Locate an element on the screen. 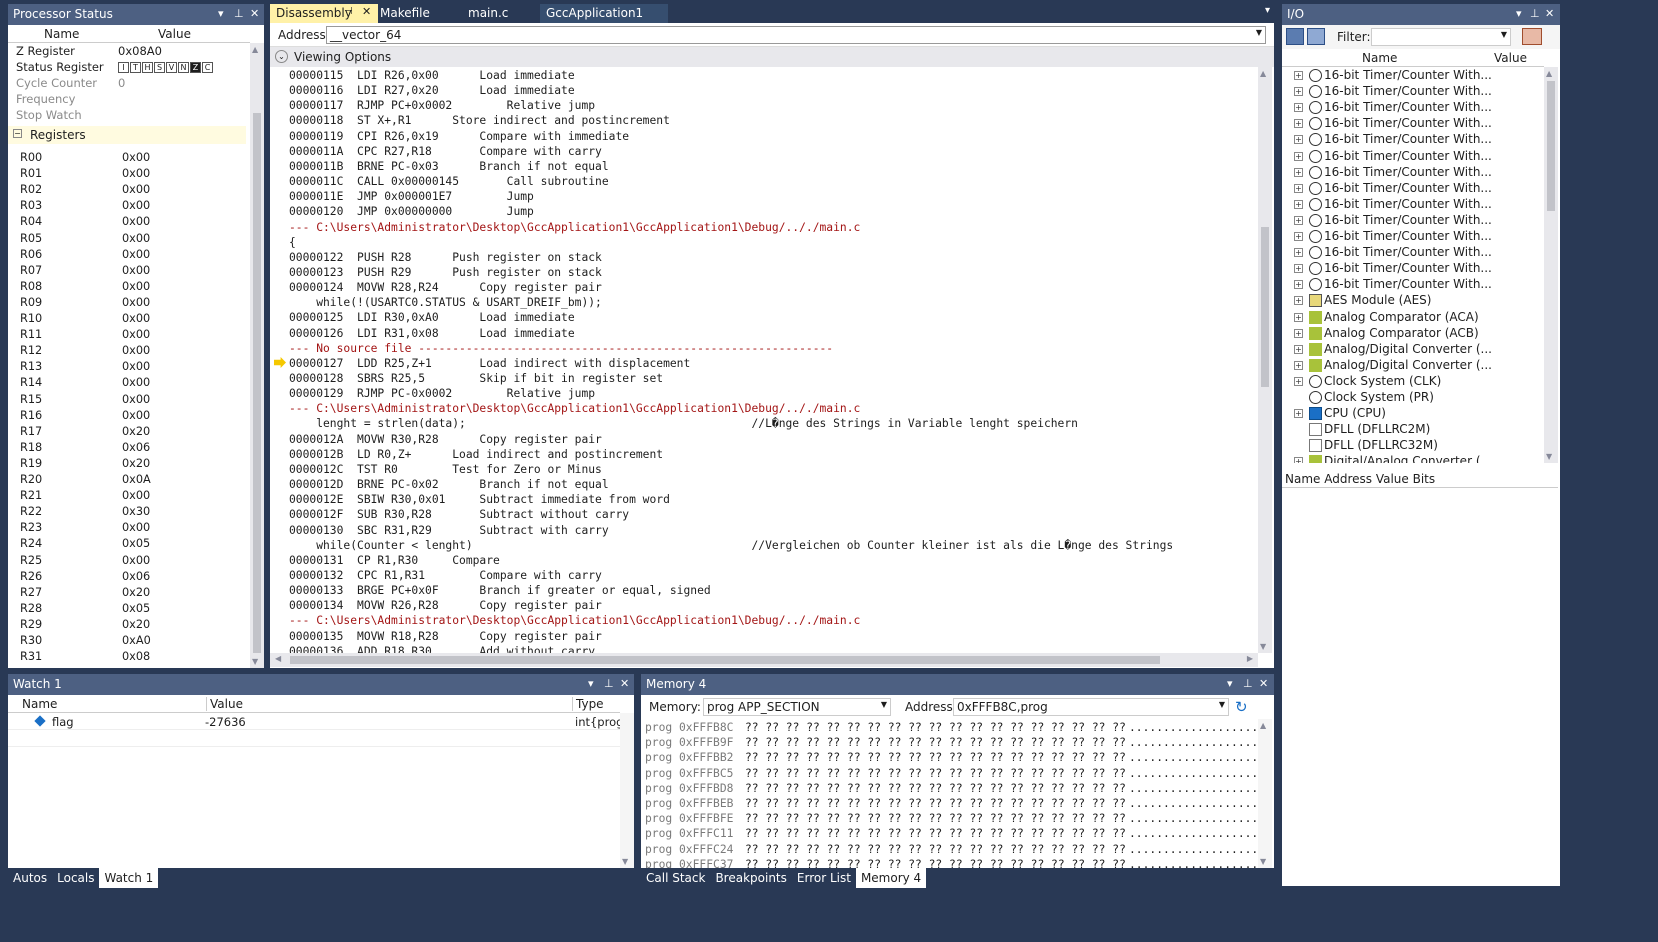  memory-address-combo: 0xFFFB8C,prog ▼ is located at coordinates (1091, 707).